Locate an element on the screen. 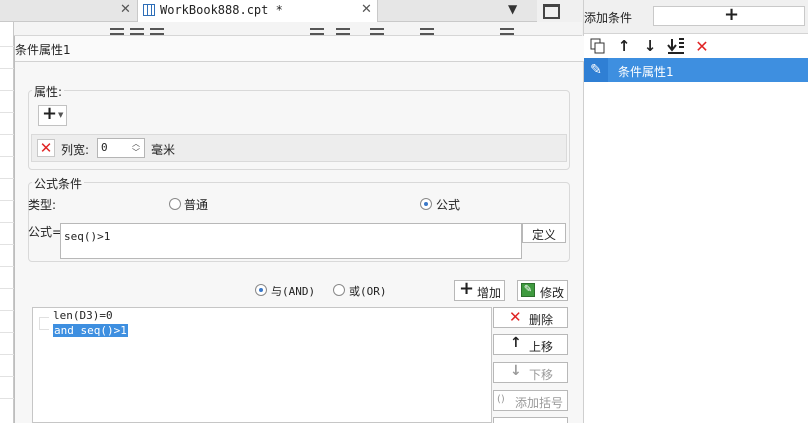 This screenshot has width=808, height=423. sheet-row-strip is located at coordinates (7, 211).